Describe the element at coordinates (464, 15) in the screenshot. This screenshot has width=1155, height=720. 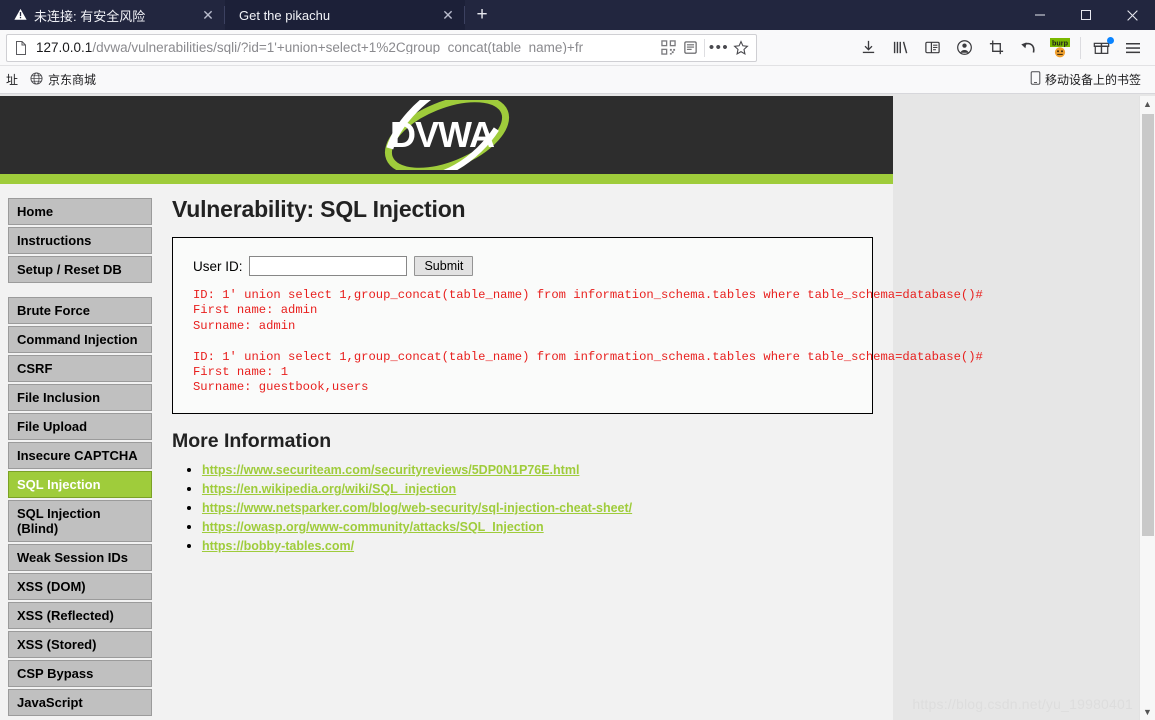
I see `tab-separator` at that location.